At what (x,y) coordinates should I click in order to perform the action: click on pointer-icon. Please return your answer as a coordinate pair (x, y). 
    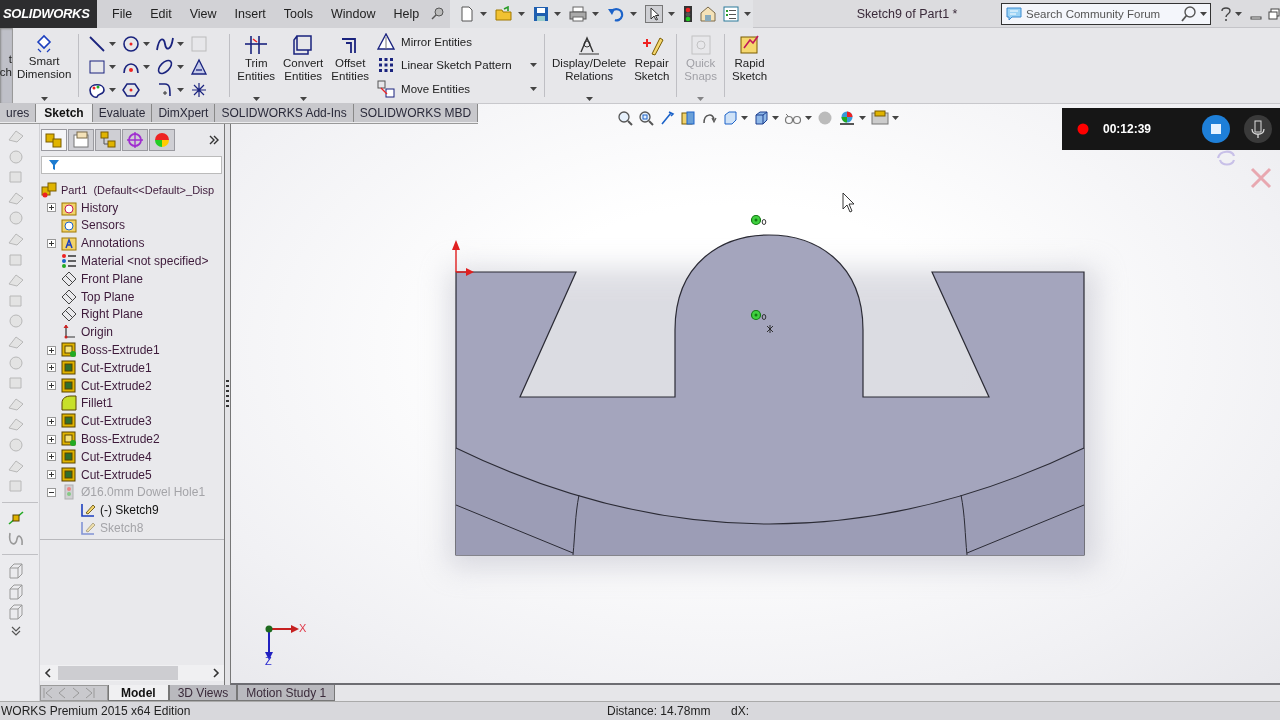
    Looking at the image, I should click on (654, 13).